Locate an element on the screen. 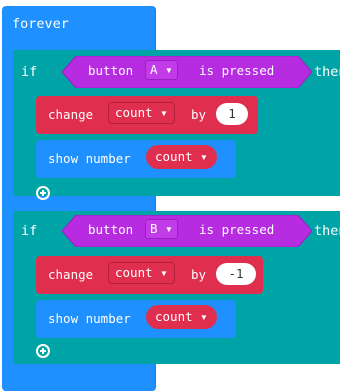  forever-label: forever is located at coordinates (40, 24).